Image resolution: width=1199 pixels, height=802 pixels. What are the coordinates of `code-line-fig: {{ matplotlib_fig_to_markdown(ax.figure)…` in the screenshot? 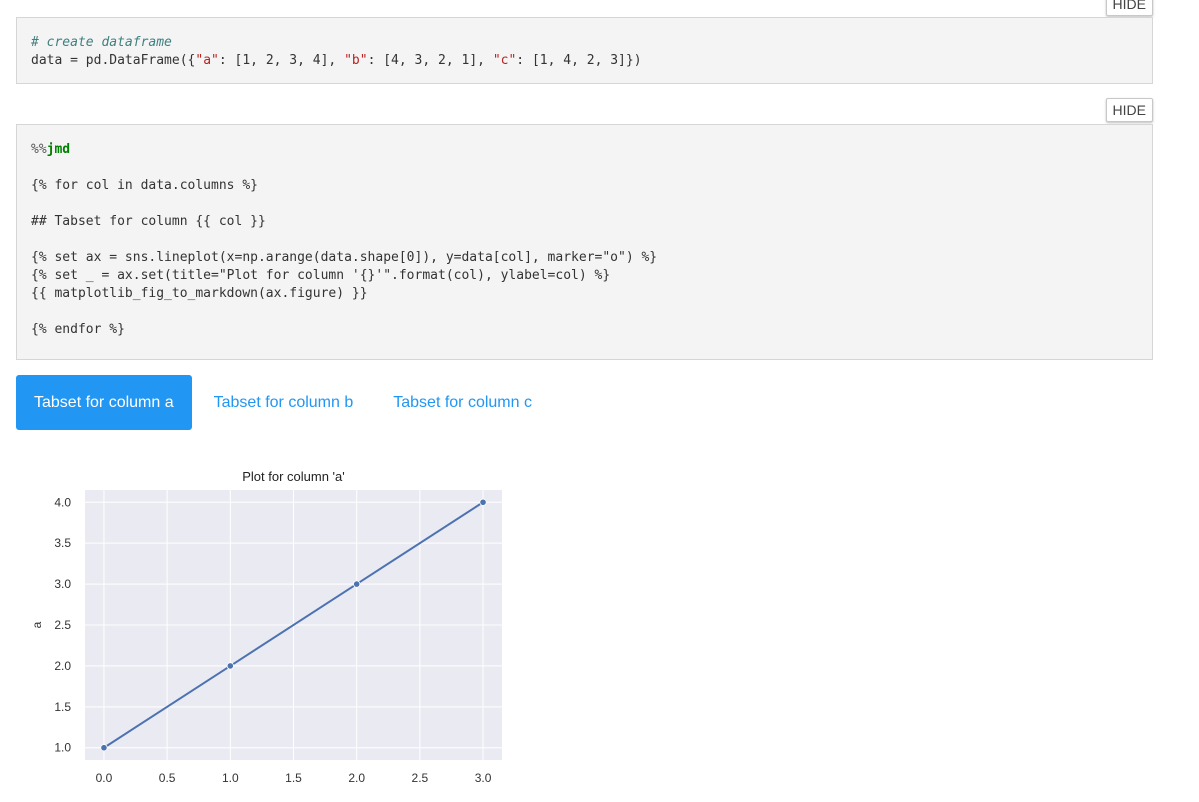 It's located at (199, 293).